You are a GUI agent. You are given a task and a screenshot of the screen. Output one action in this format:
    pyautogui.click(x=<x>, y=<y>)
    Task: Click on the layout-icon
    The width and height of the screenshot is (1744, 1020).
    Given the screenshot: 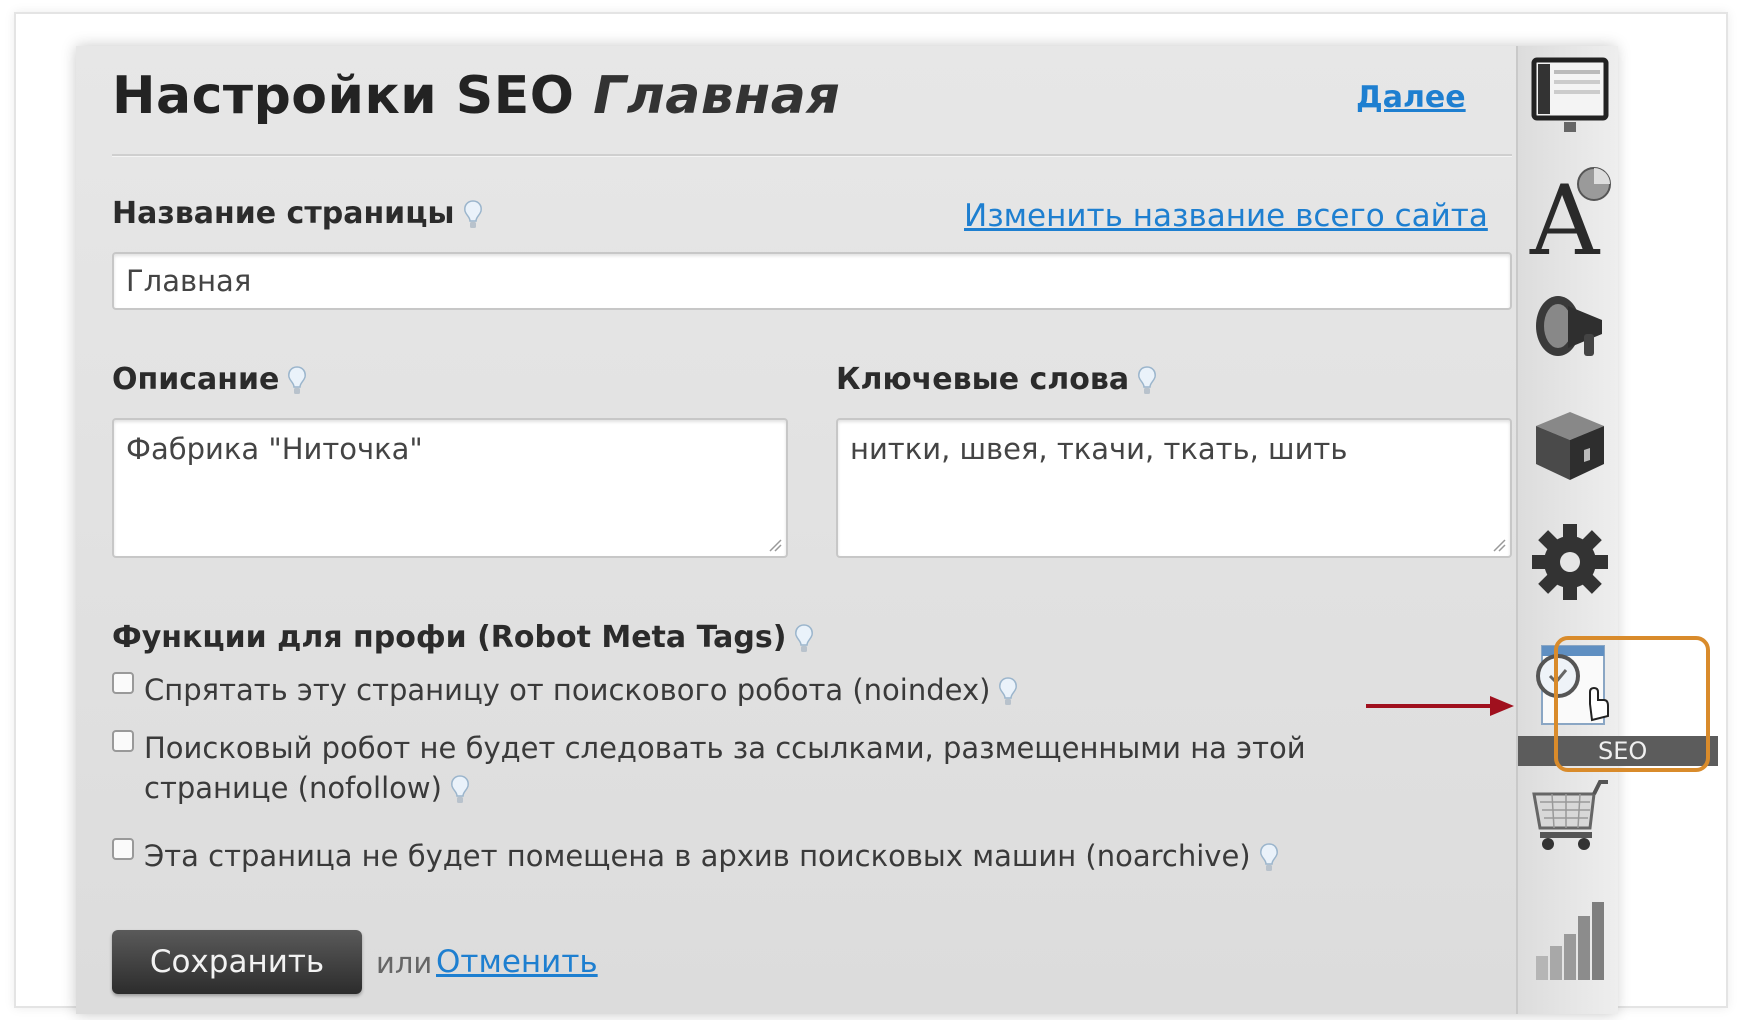 What is the action you would take?
    pyautogui.click(x=1570, y=94)
    